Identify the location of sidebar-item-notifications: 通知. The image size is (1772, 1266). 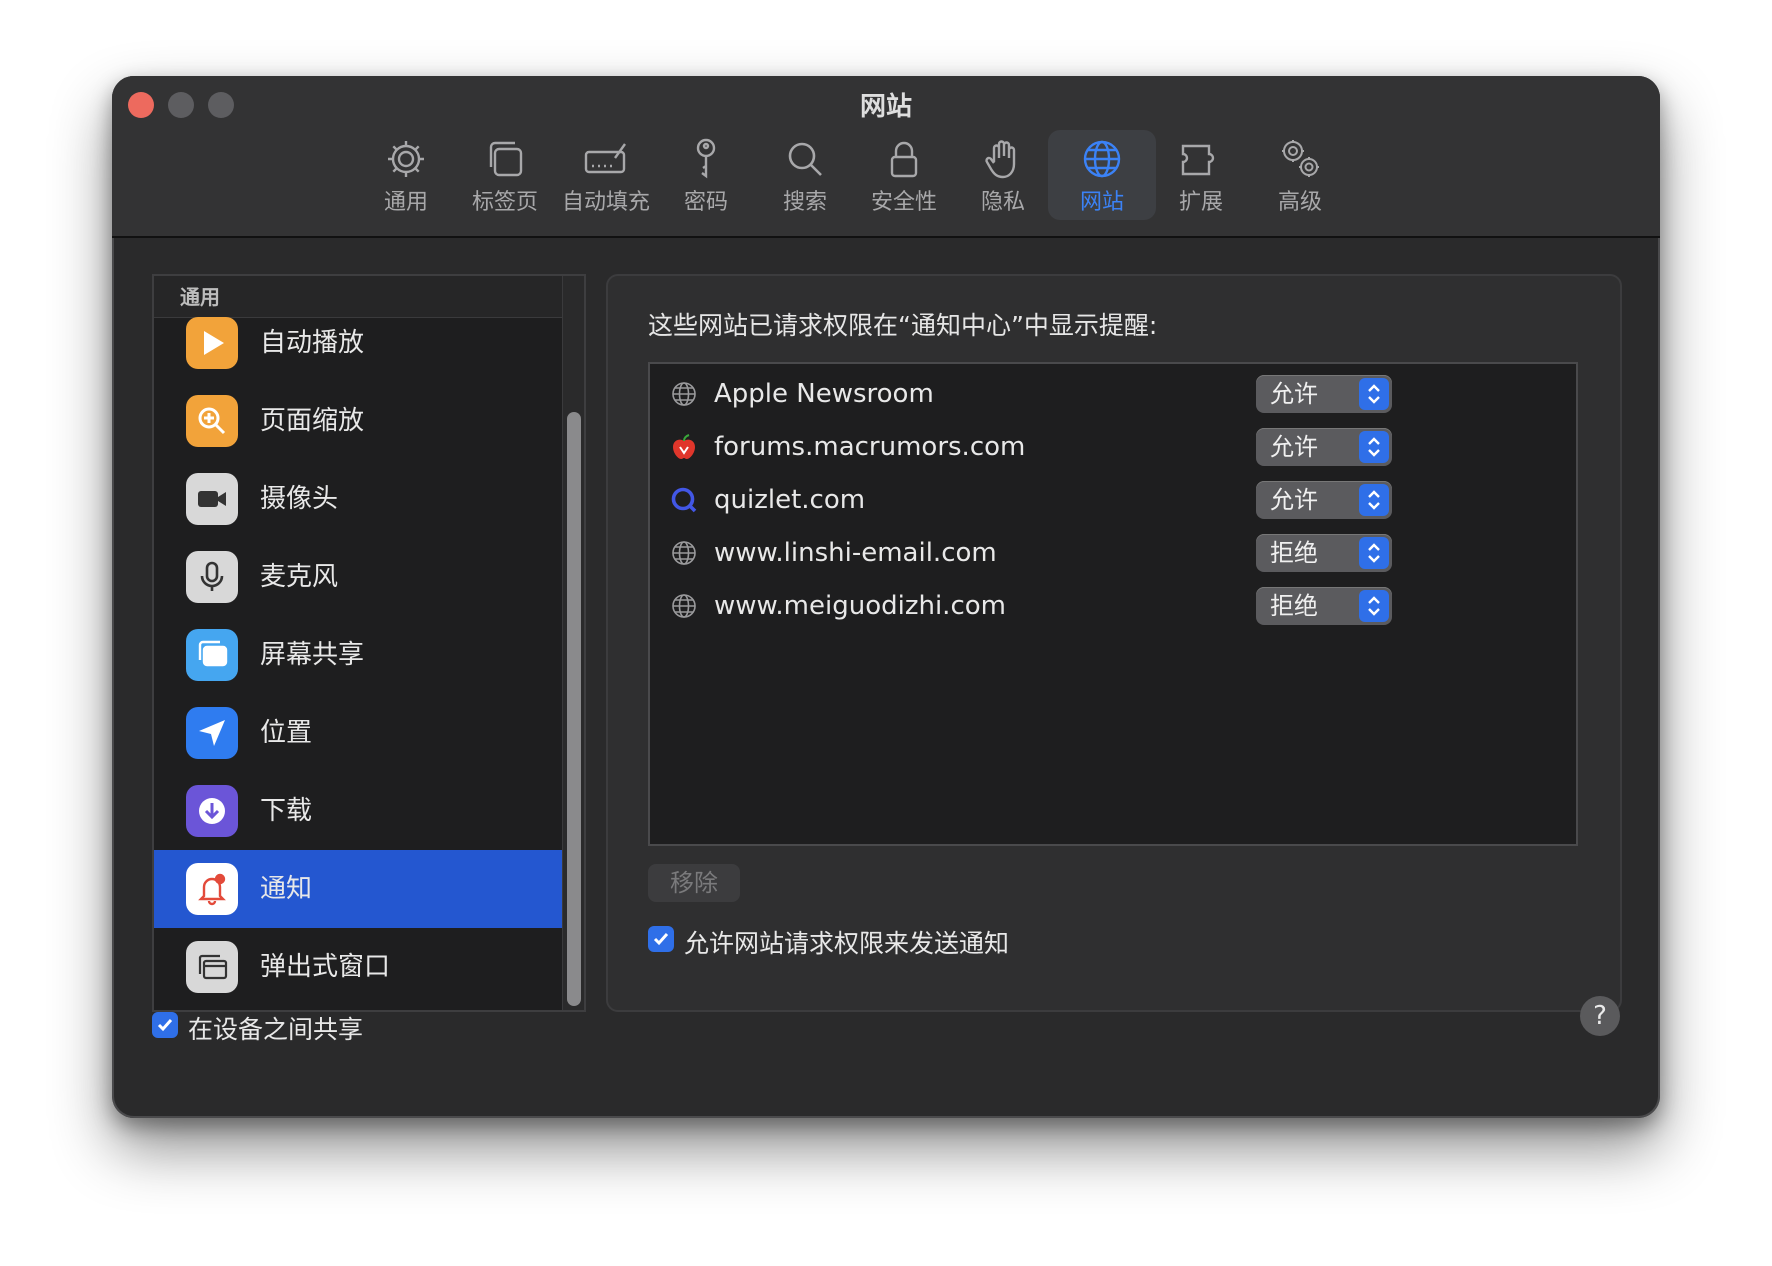
(358, 889).